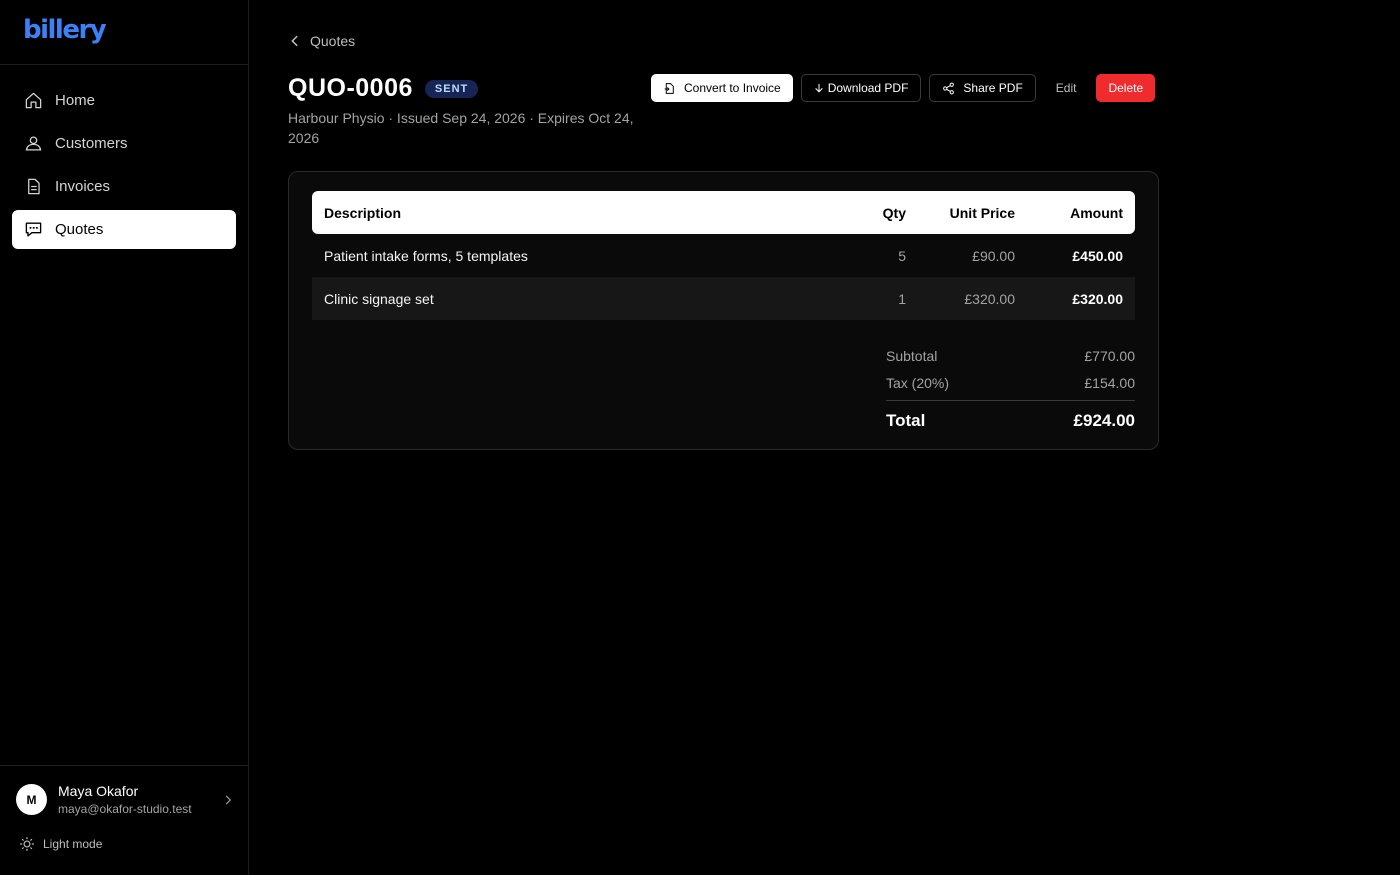 This screenshot has height=875, width=1400. I want to click on convert-to-invoice-button: Convert to Invoice, so click(722, 88).